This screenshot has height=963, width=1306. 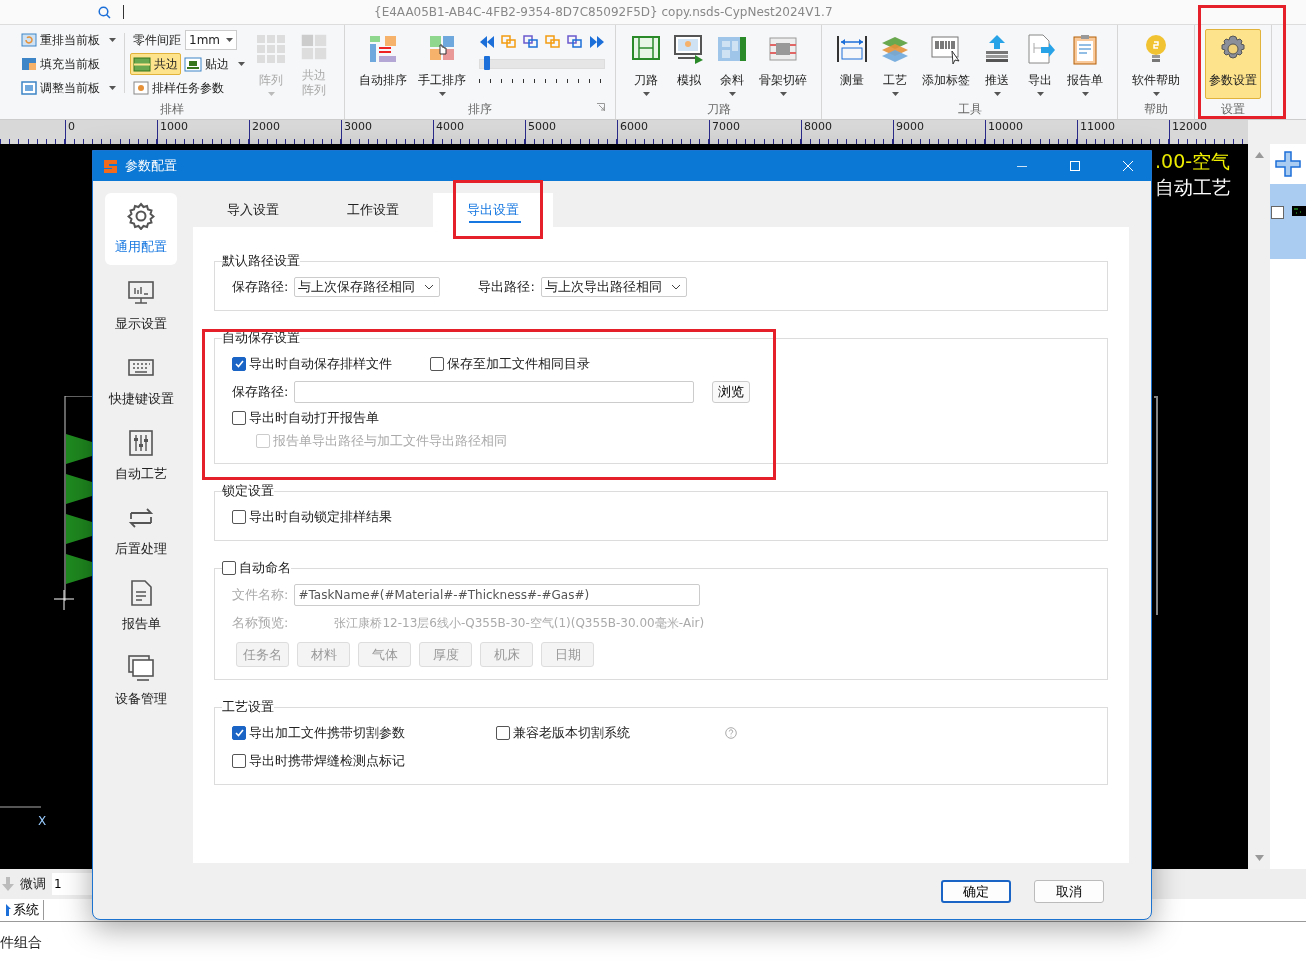 What do you see at coordinates (852, 64) in the screenshot?
I see `ribbon-button: 测量` at bounding box center [852, 64].